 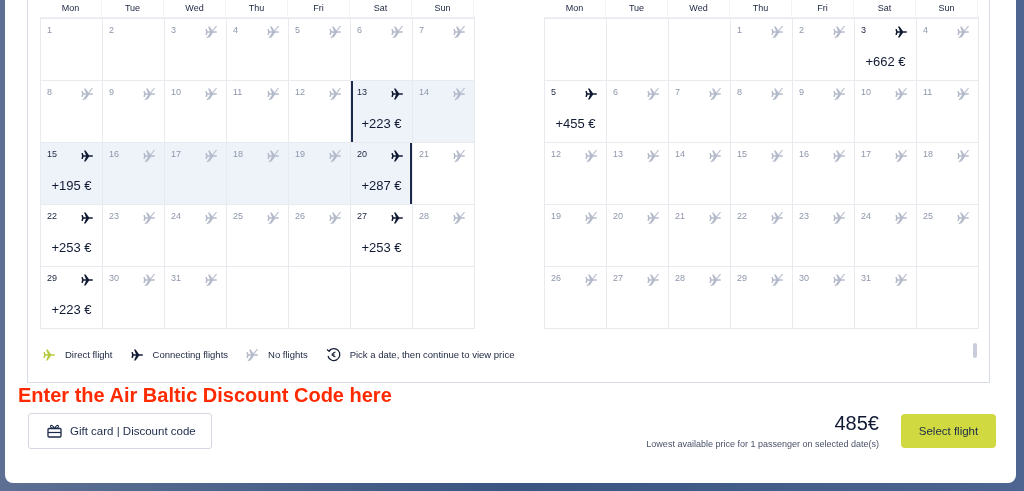 I want to click on weekday-label: Sun, so click(x=947, y=8).